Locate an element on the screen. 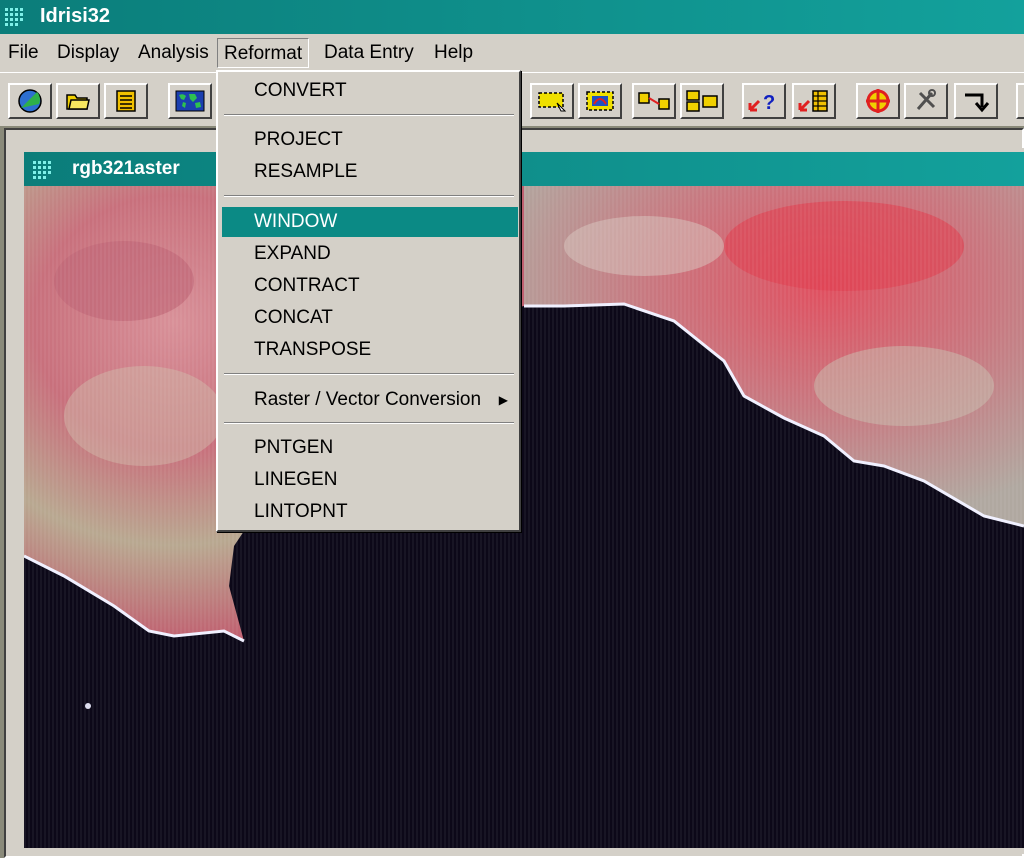  toolbar-open-button is located at coordinates (78, 101).